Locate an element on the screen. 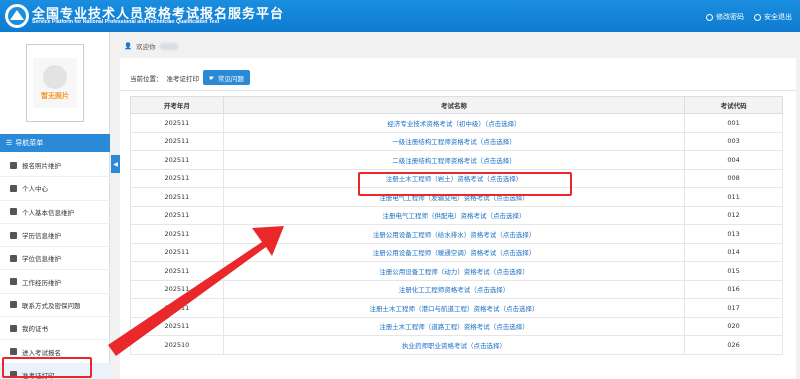 The image size is (800, 379). sidebar-item-certificates: 我的证书 is located at coordinates (55, 329).